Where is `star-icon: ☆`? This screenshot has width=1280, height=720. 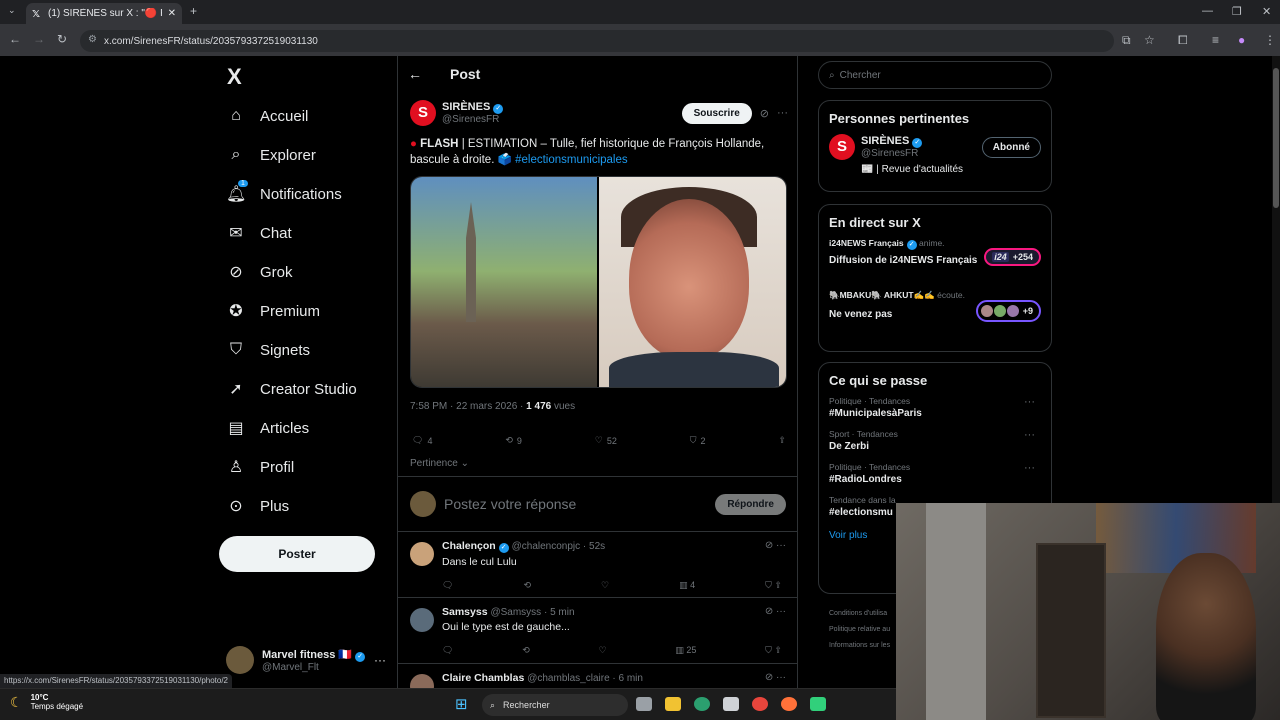
star-icon: ☆ is located at coordinates (1149, 40).